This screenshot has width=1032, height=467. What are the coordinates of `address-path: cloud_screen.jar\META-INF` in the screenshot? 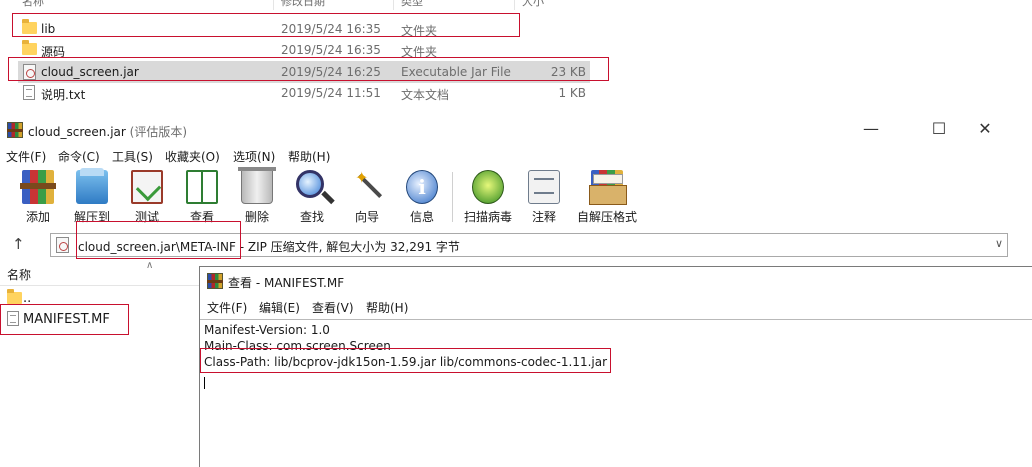 It's located at (157, 247).